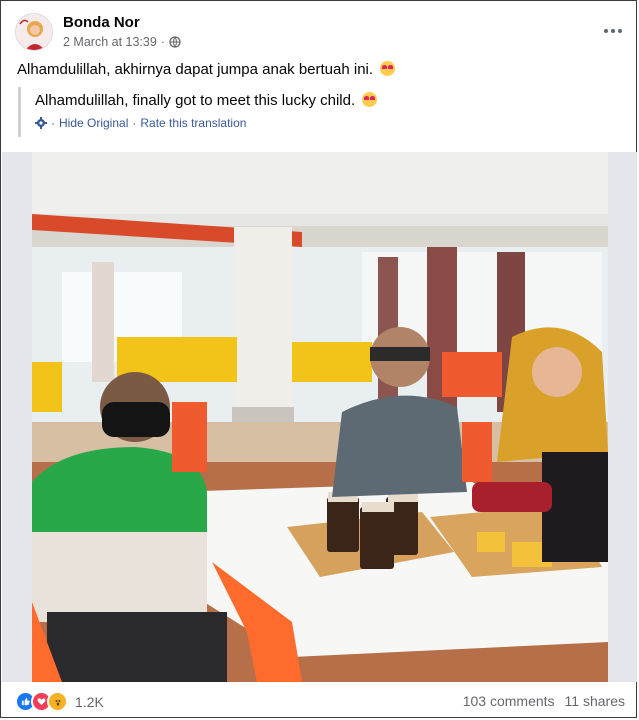 The width and height of the screenshot is (639, 720). What do you see at coordinates (509, 701) in the screenshot?
I see `comments-count-link: 103 comments` at bounding box center [509, 701].